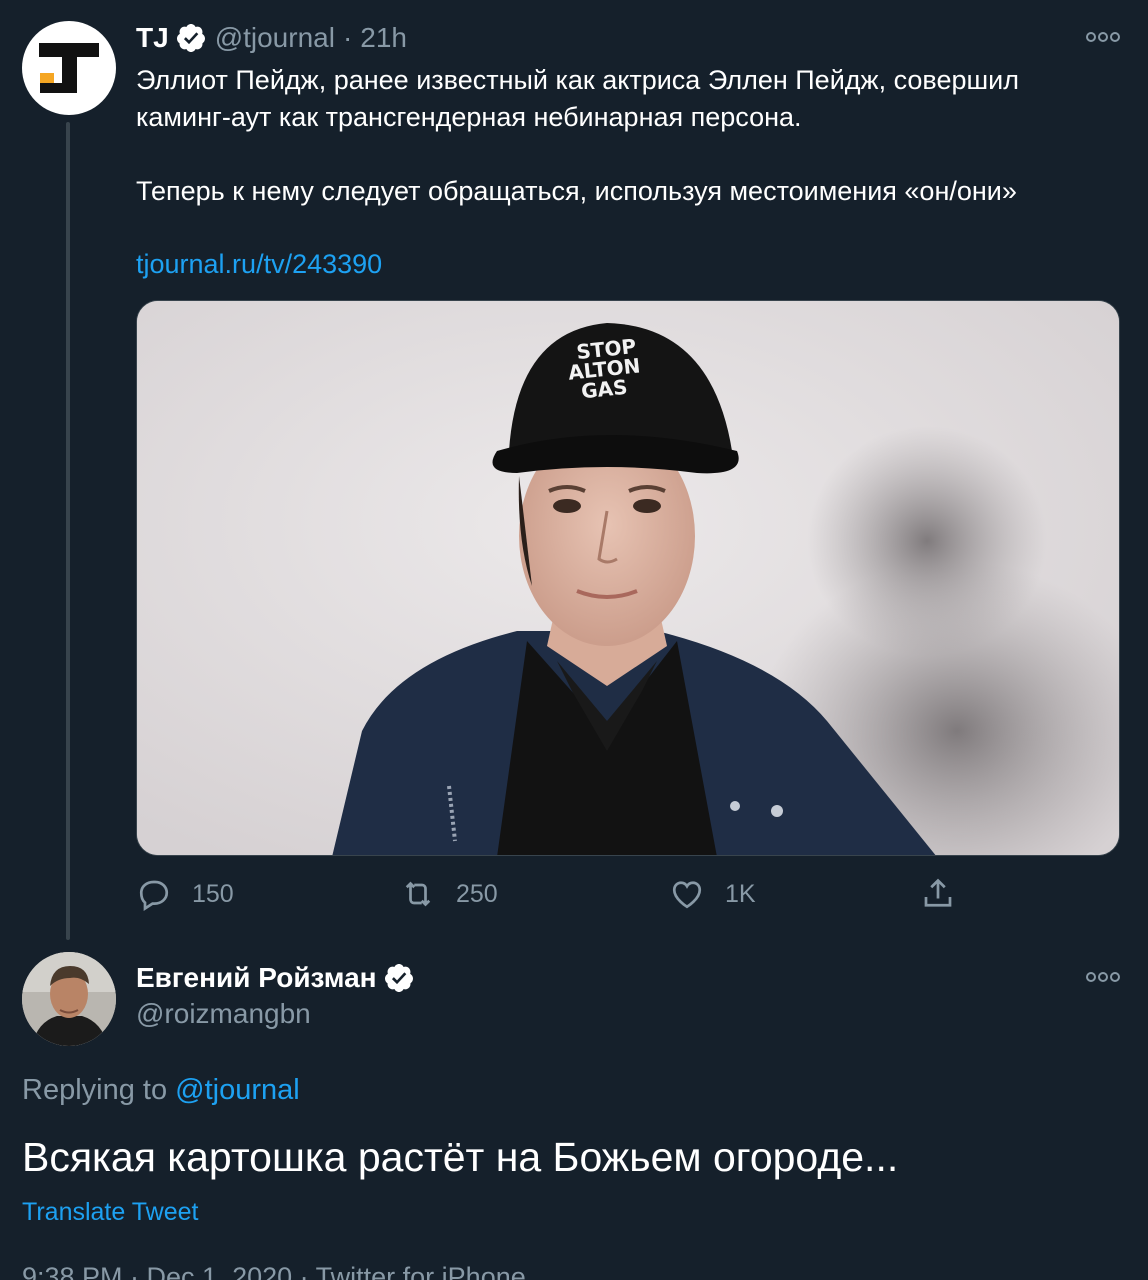 This screenshot has width=1148, height=1280. Describe the element at coordinates (477, 893) in the screenshot. I see `retweet-count: 250` at that location.